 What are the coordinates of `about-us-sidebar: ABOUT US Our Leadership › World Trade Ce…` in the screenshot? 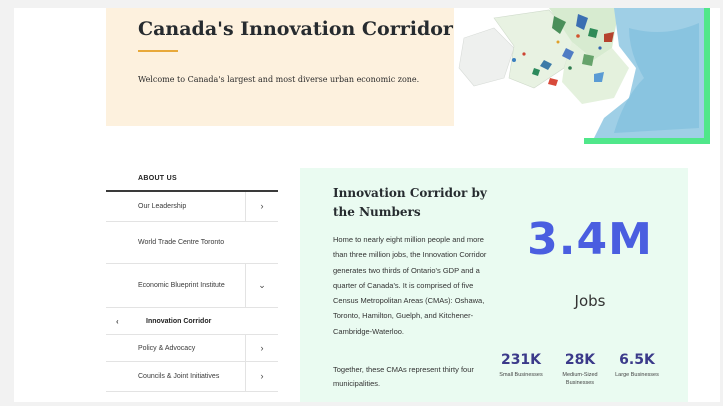 It's located at (192, 280).